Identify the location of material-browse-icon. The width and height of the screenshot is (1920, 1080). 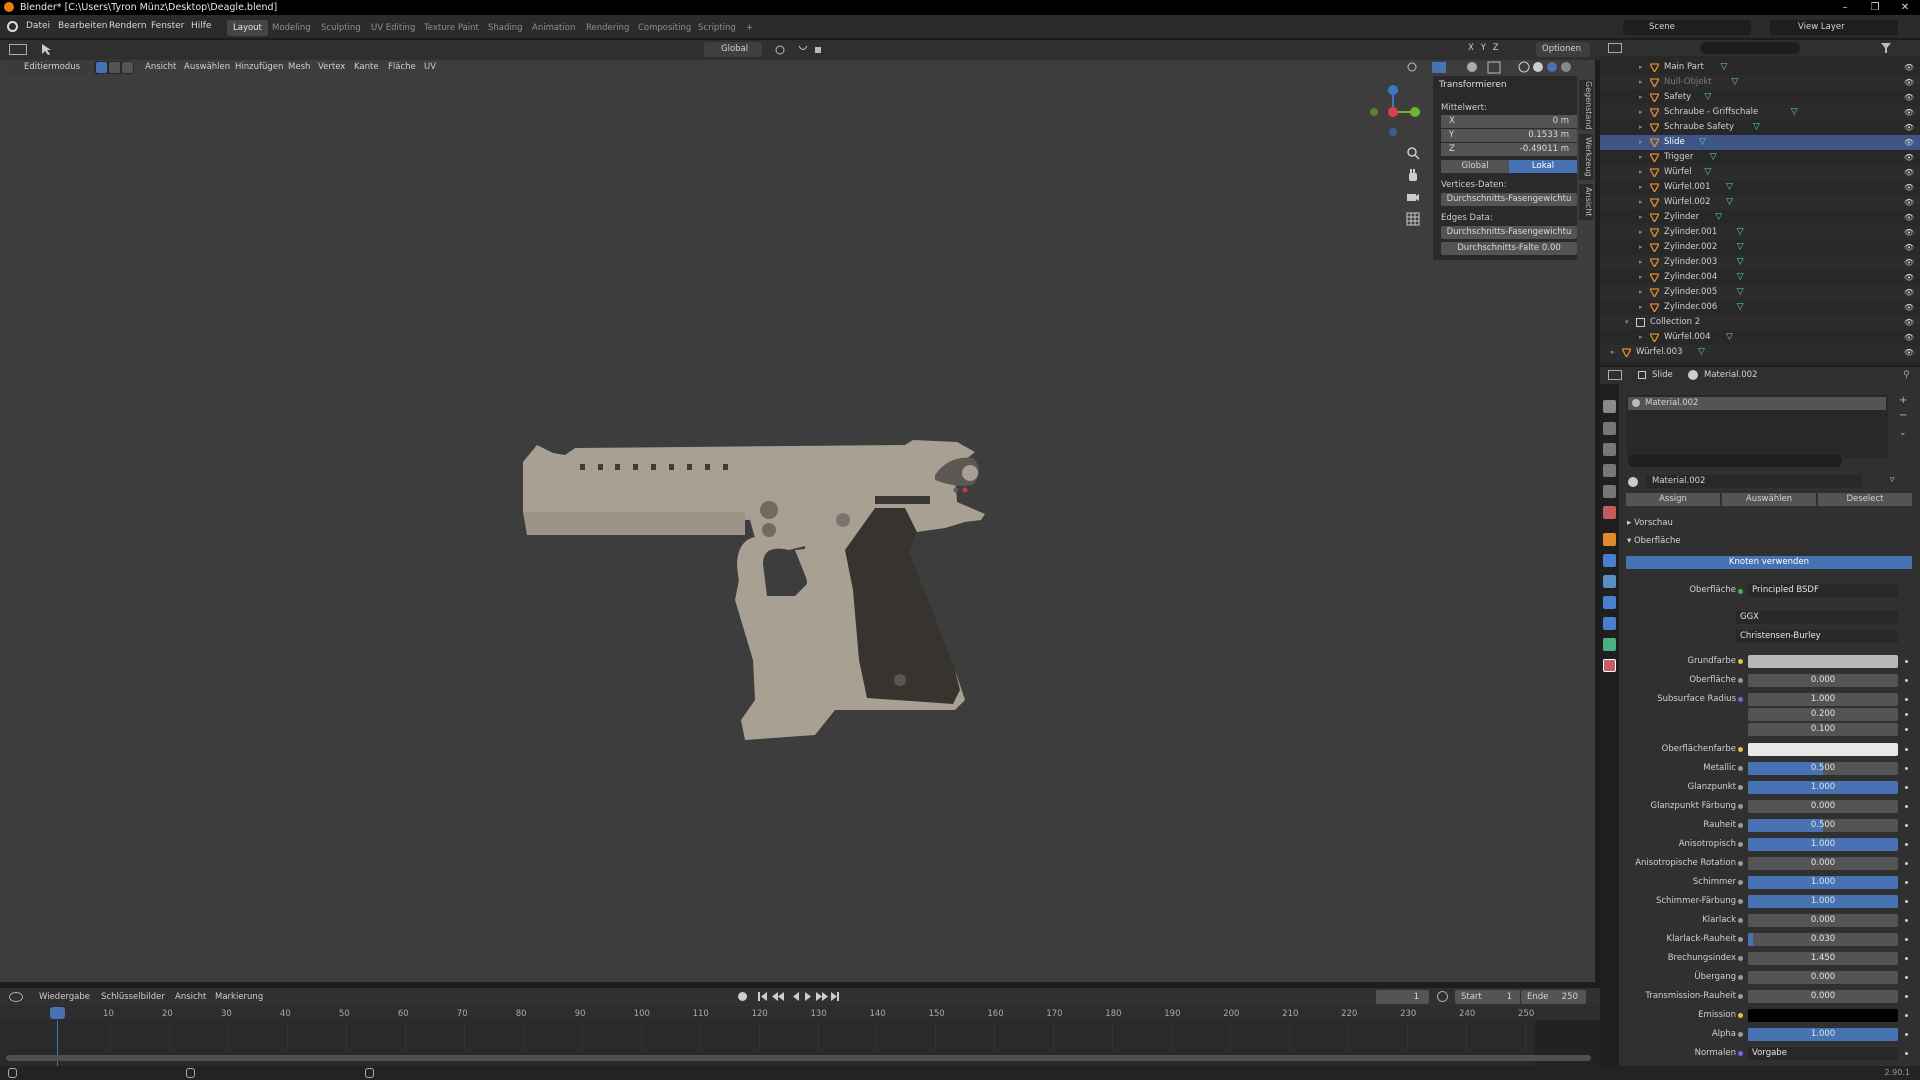
(1633, 482).